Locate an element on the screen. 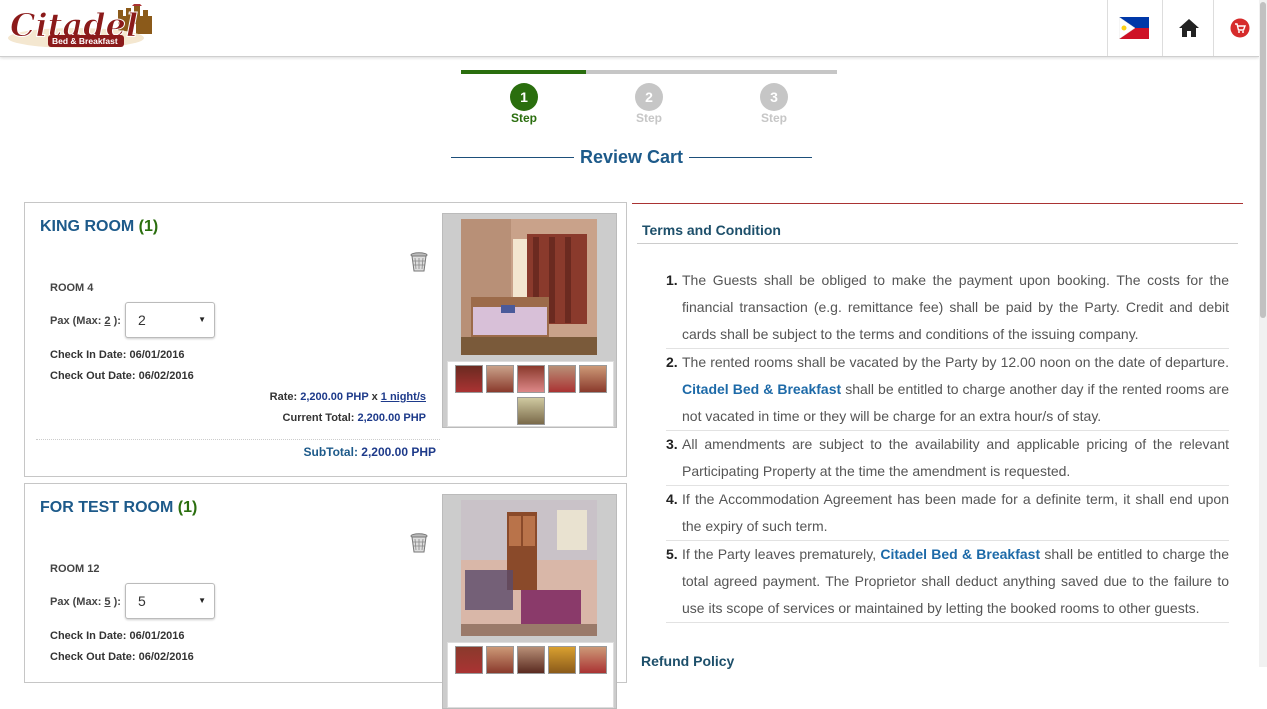 This screenshot has height=709, width=1267. subtotal-line: SubTotal: 2,200.00 PHP is located at coordinates (370, 452).